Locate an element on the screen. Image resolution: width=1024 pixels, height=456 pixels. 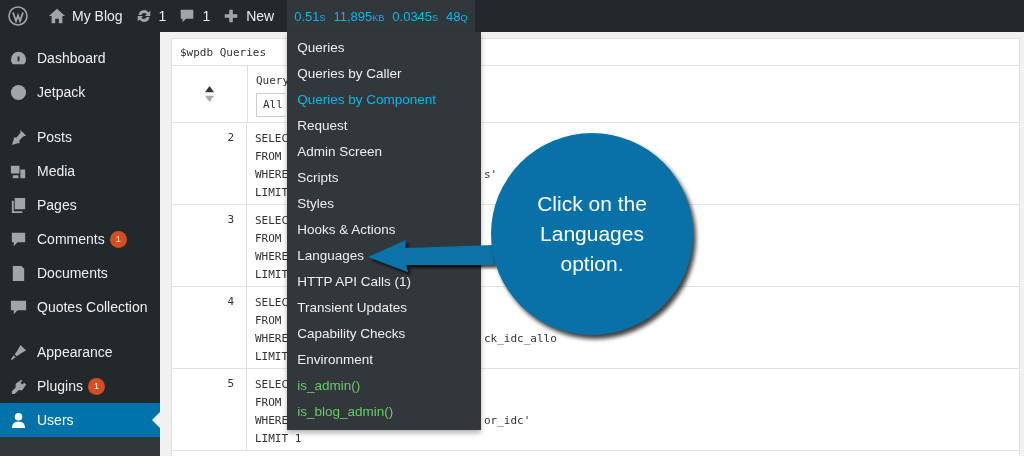
panel-title: $wpdb Queries is located at coordinates (223, 52).